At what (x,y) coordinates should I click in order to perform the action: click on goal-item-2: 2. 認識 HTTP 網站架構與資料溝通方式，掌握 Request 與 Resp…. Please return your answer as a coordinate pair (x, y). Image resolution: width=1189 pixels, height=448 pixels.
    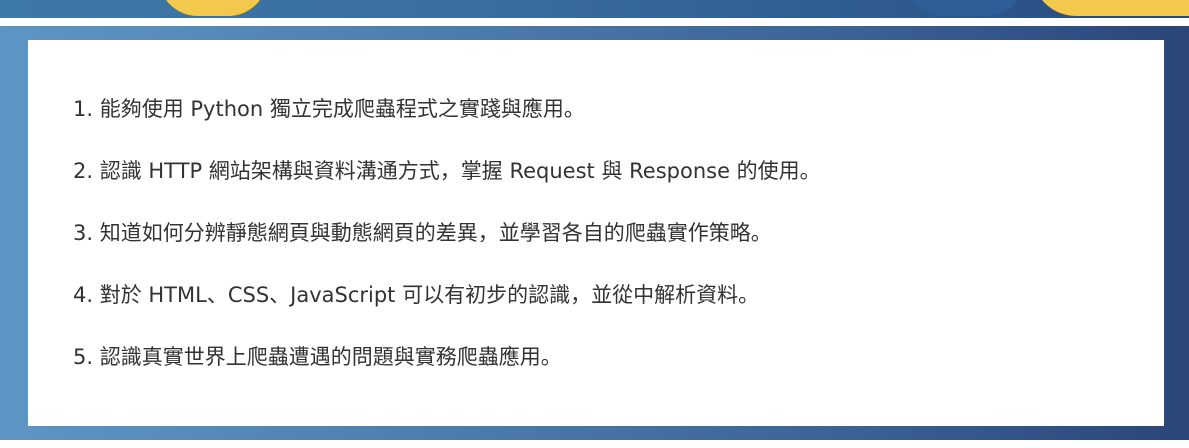
    Looking at the image, I should click on (447, 171).